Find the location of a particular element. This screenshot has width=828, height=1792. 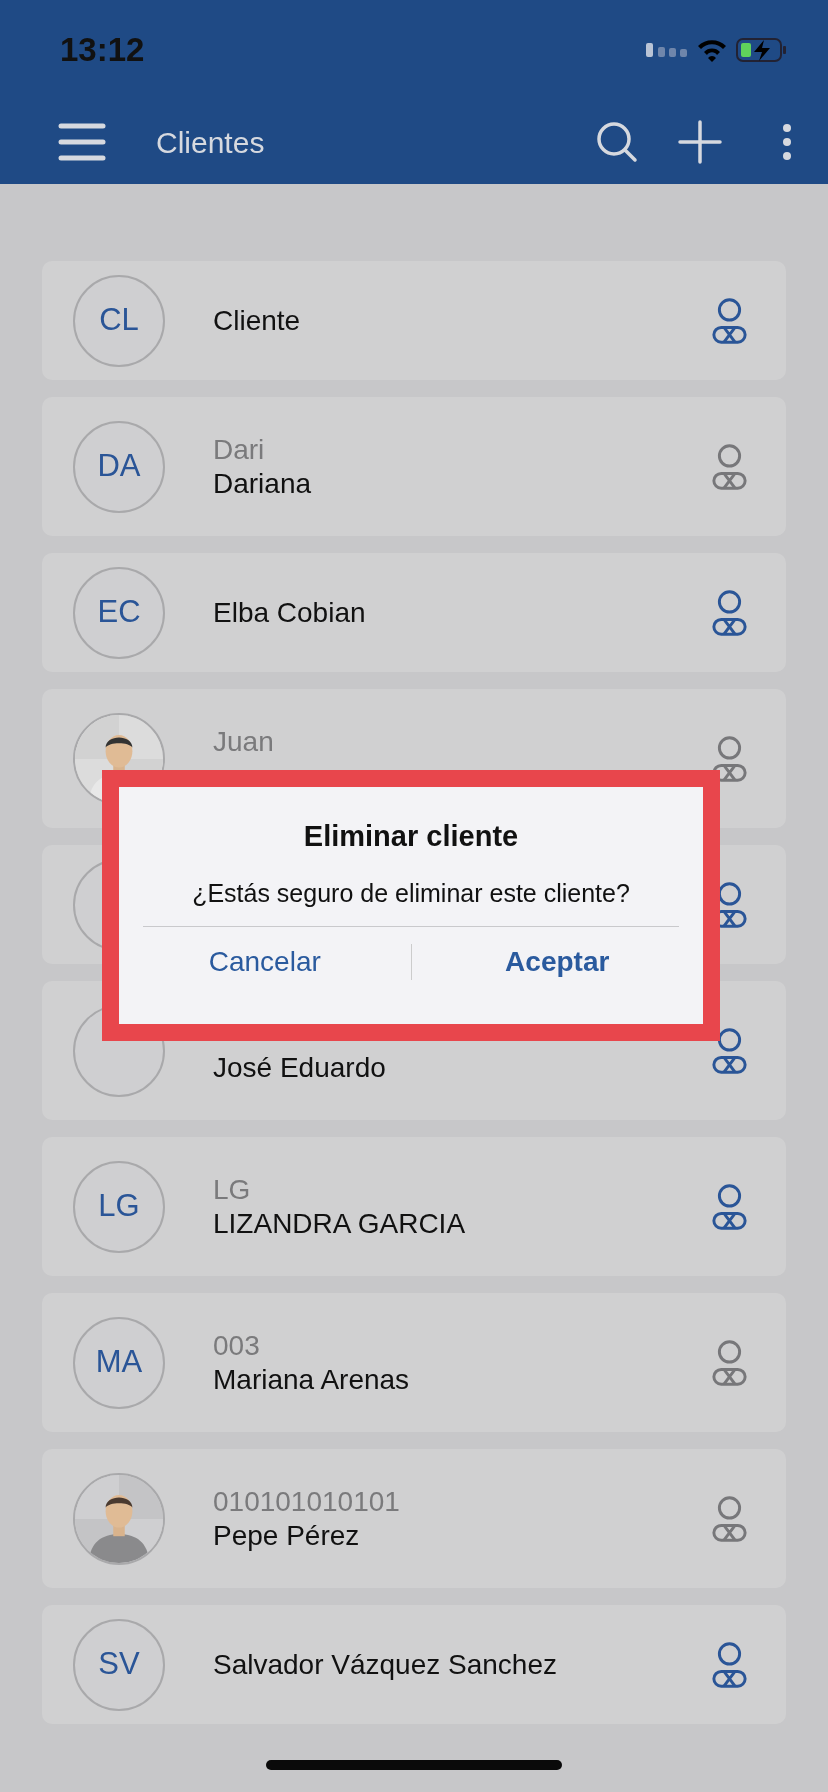

client-name: José Eduardo is located at coordinates (300, 1067).